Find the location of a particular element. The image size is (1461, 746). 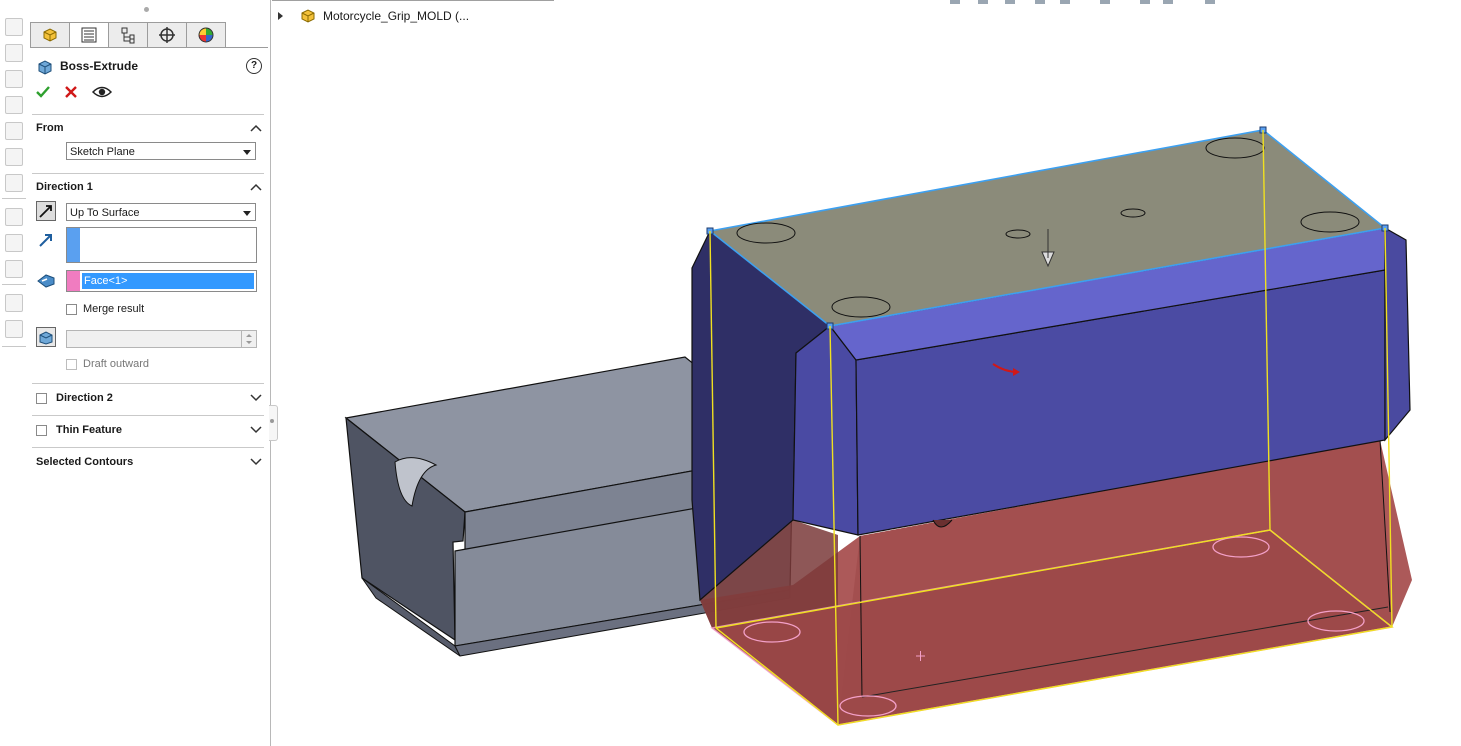

merge-result-checkbox is located at coordinates (71, 309).